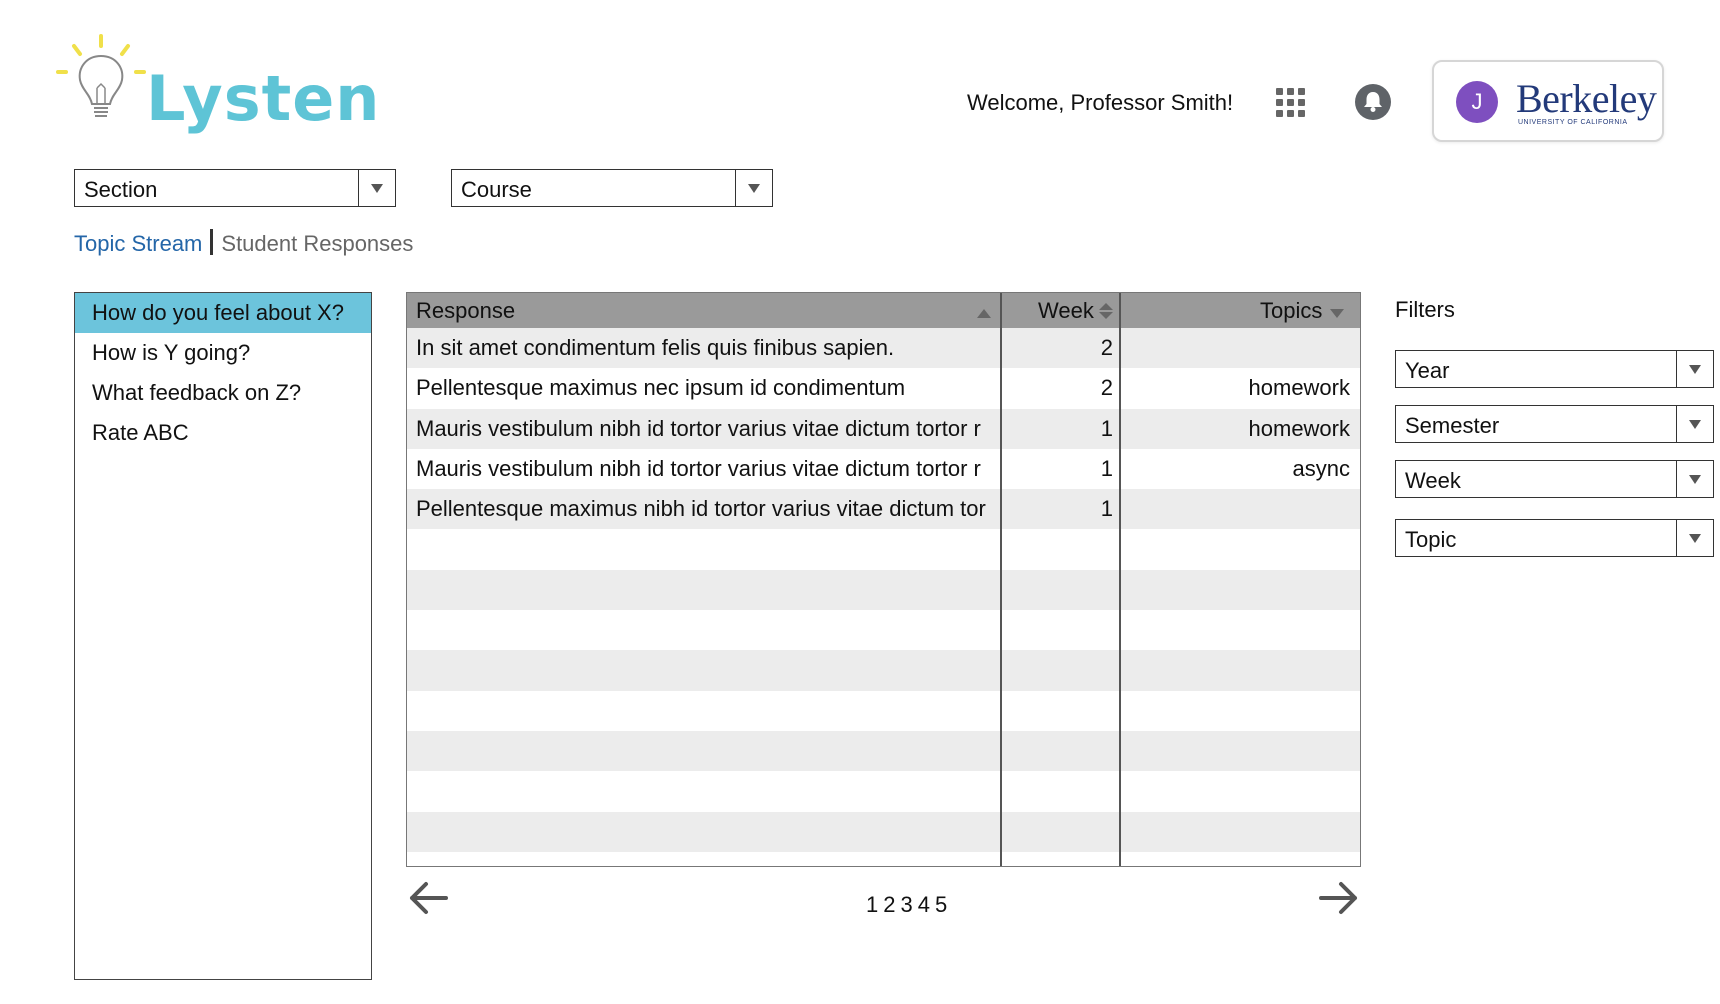  I want to click on section-select: Section, so click(235, 188).